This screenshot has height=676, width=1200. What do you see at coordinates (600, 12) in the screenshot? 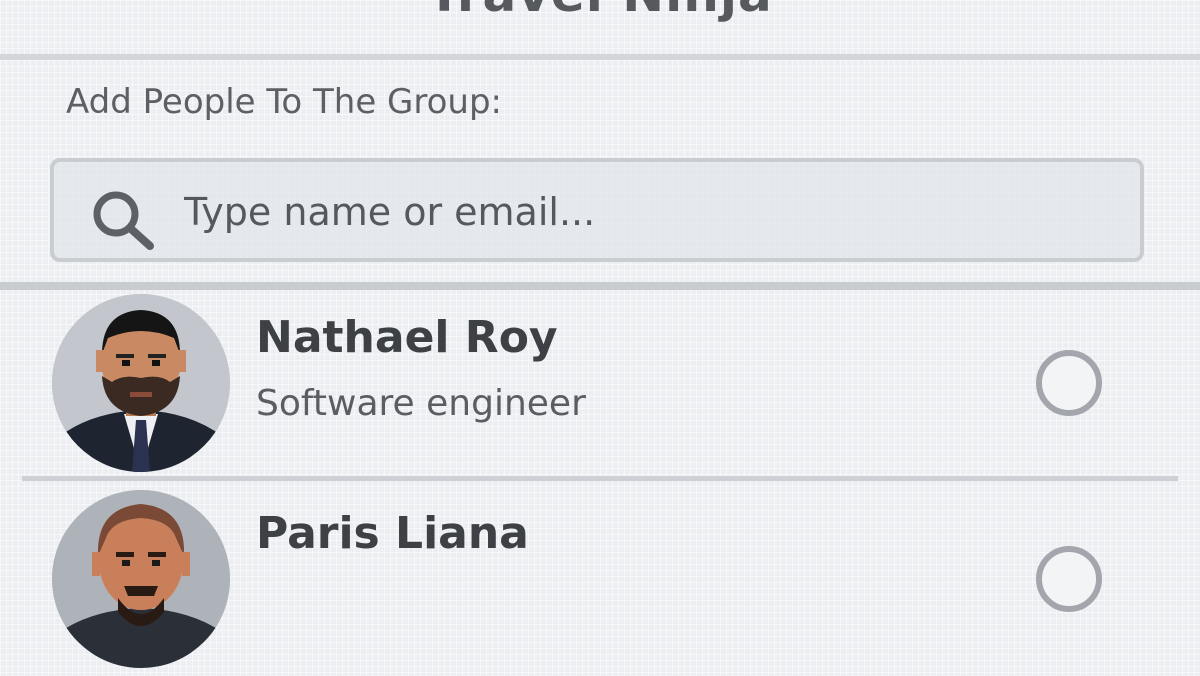
I see `app-title: Travel Ninja` at bounding box center [600, 12].